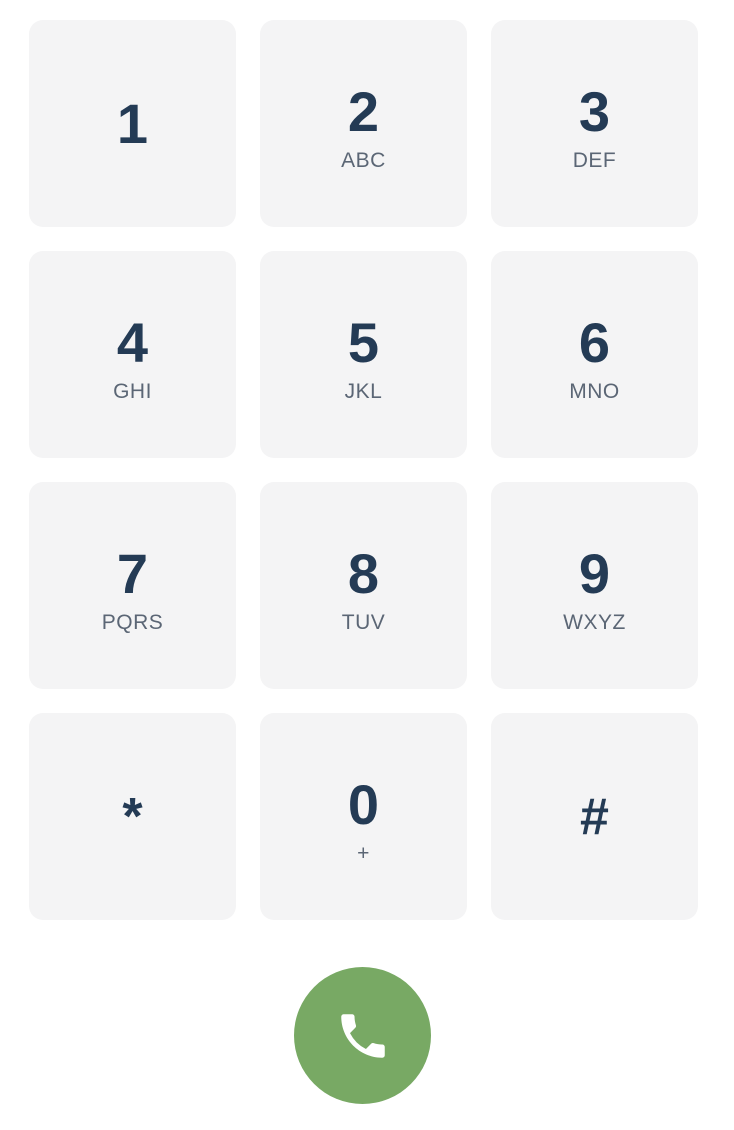 This screenshot has width=734, height=1130. What do you see at coordinates (363, 160) in the screenshot?
I see `key-letters: ABC` at bounding box center [363, 160].